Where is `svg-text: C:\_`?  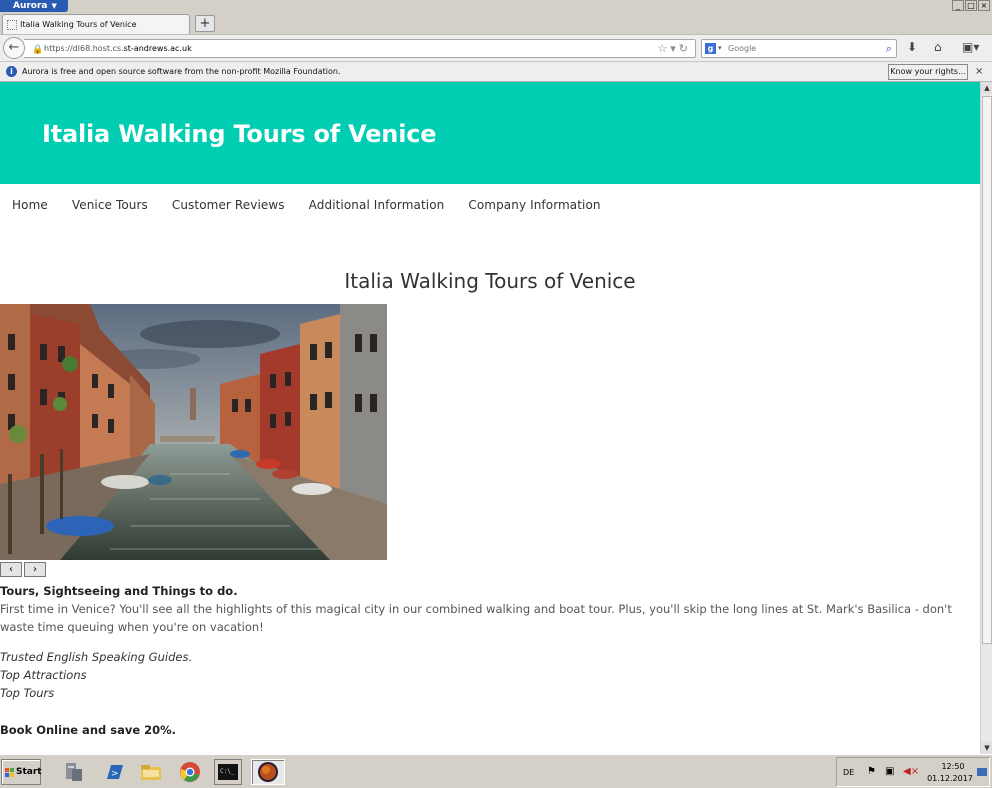
svg-text: C:\_ is located at coordinates (227, 771).